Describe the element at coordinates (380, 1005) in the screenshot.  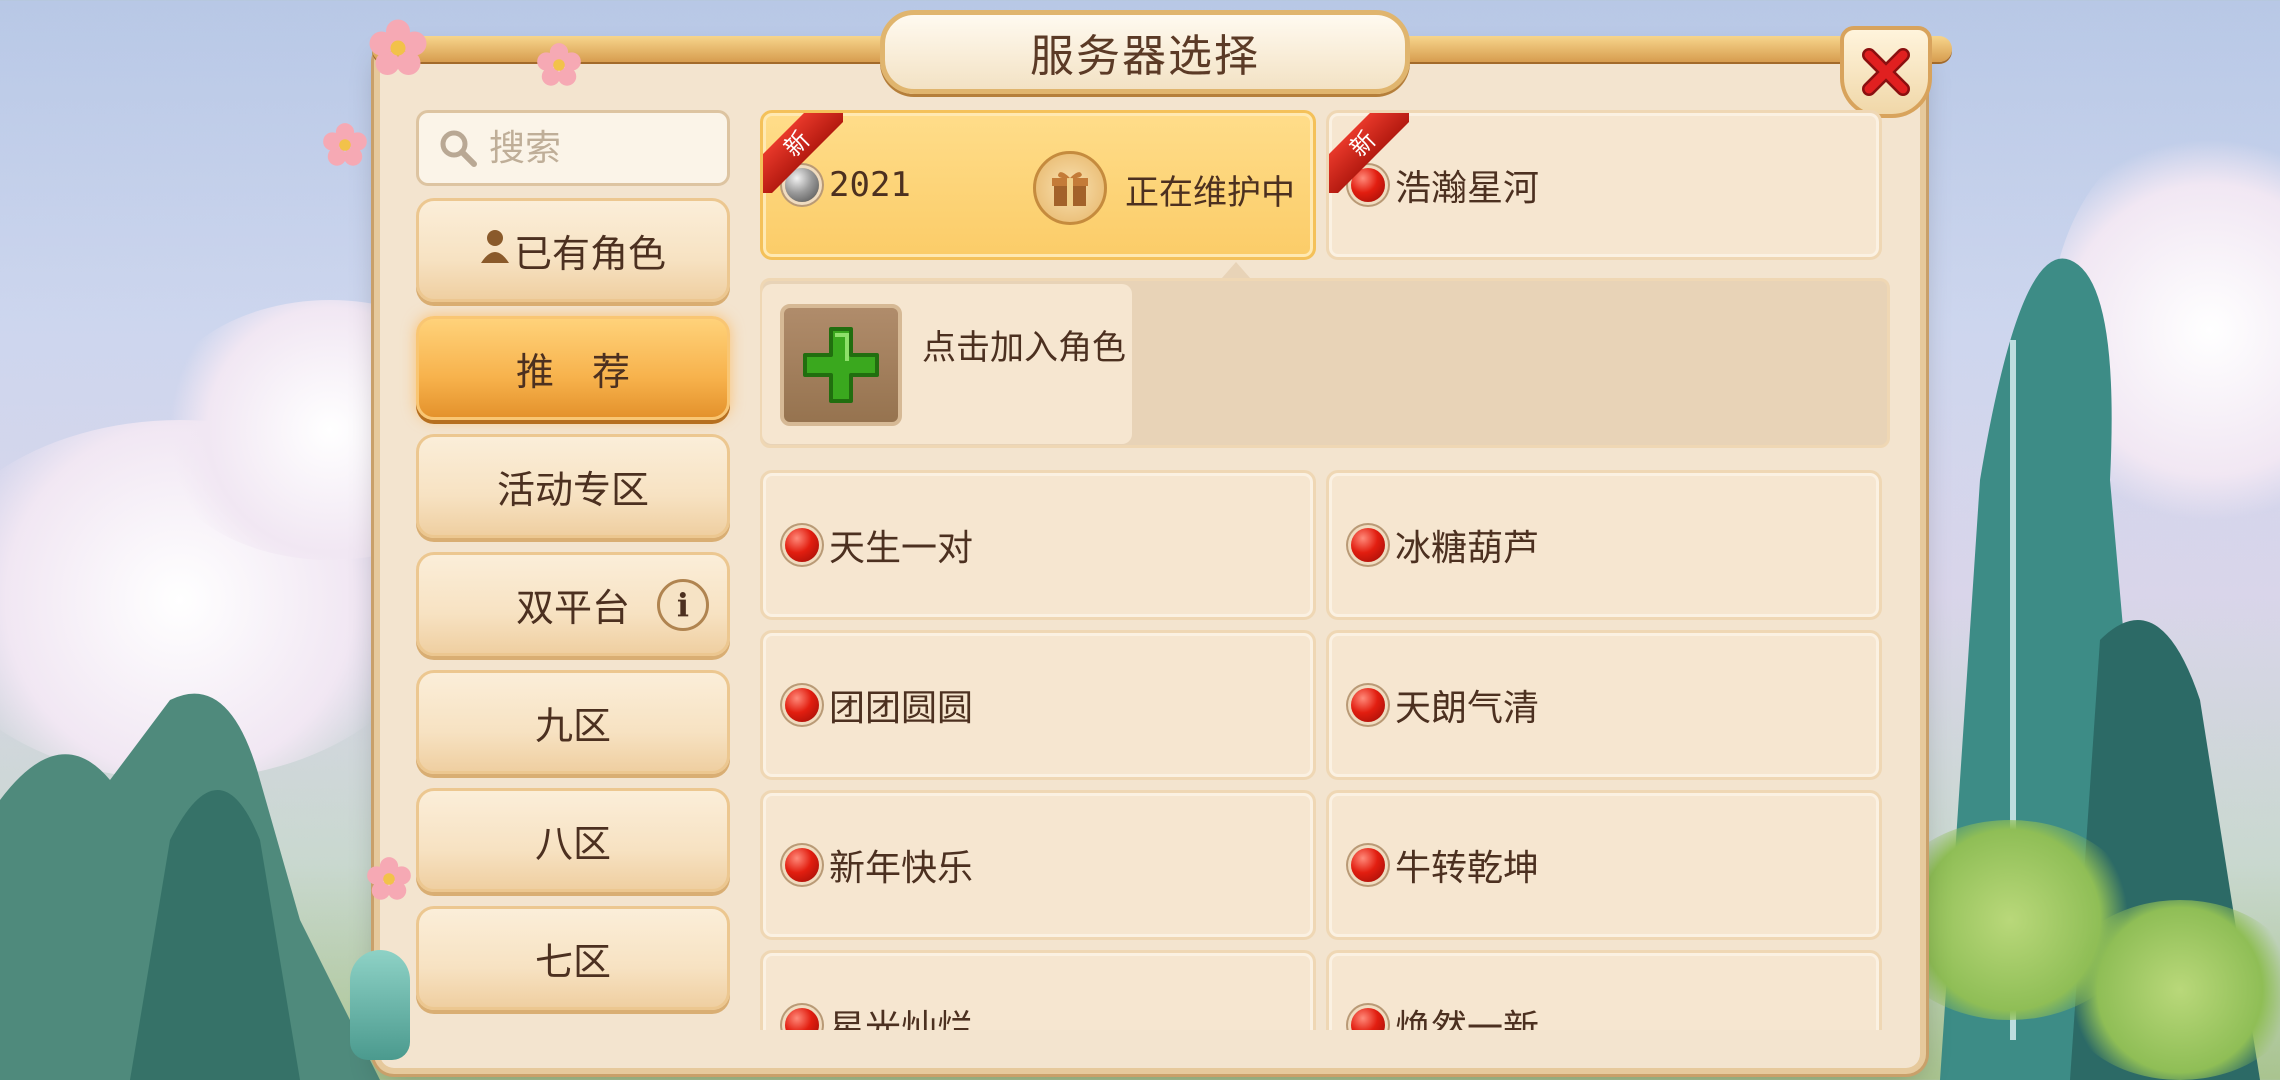
I see `vase-decoration` at that location.